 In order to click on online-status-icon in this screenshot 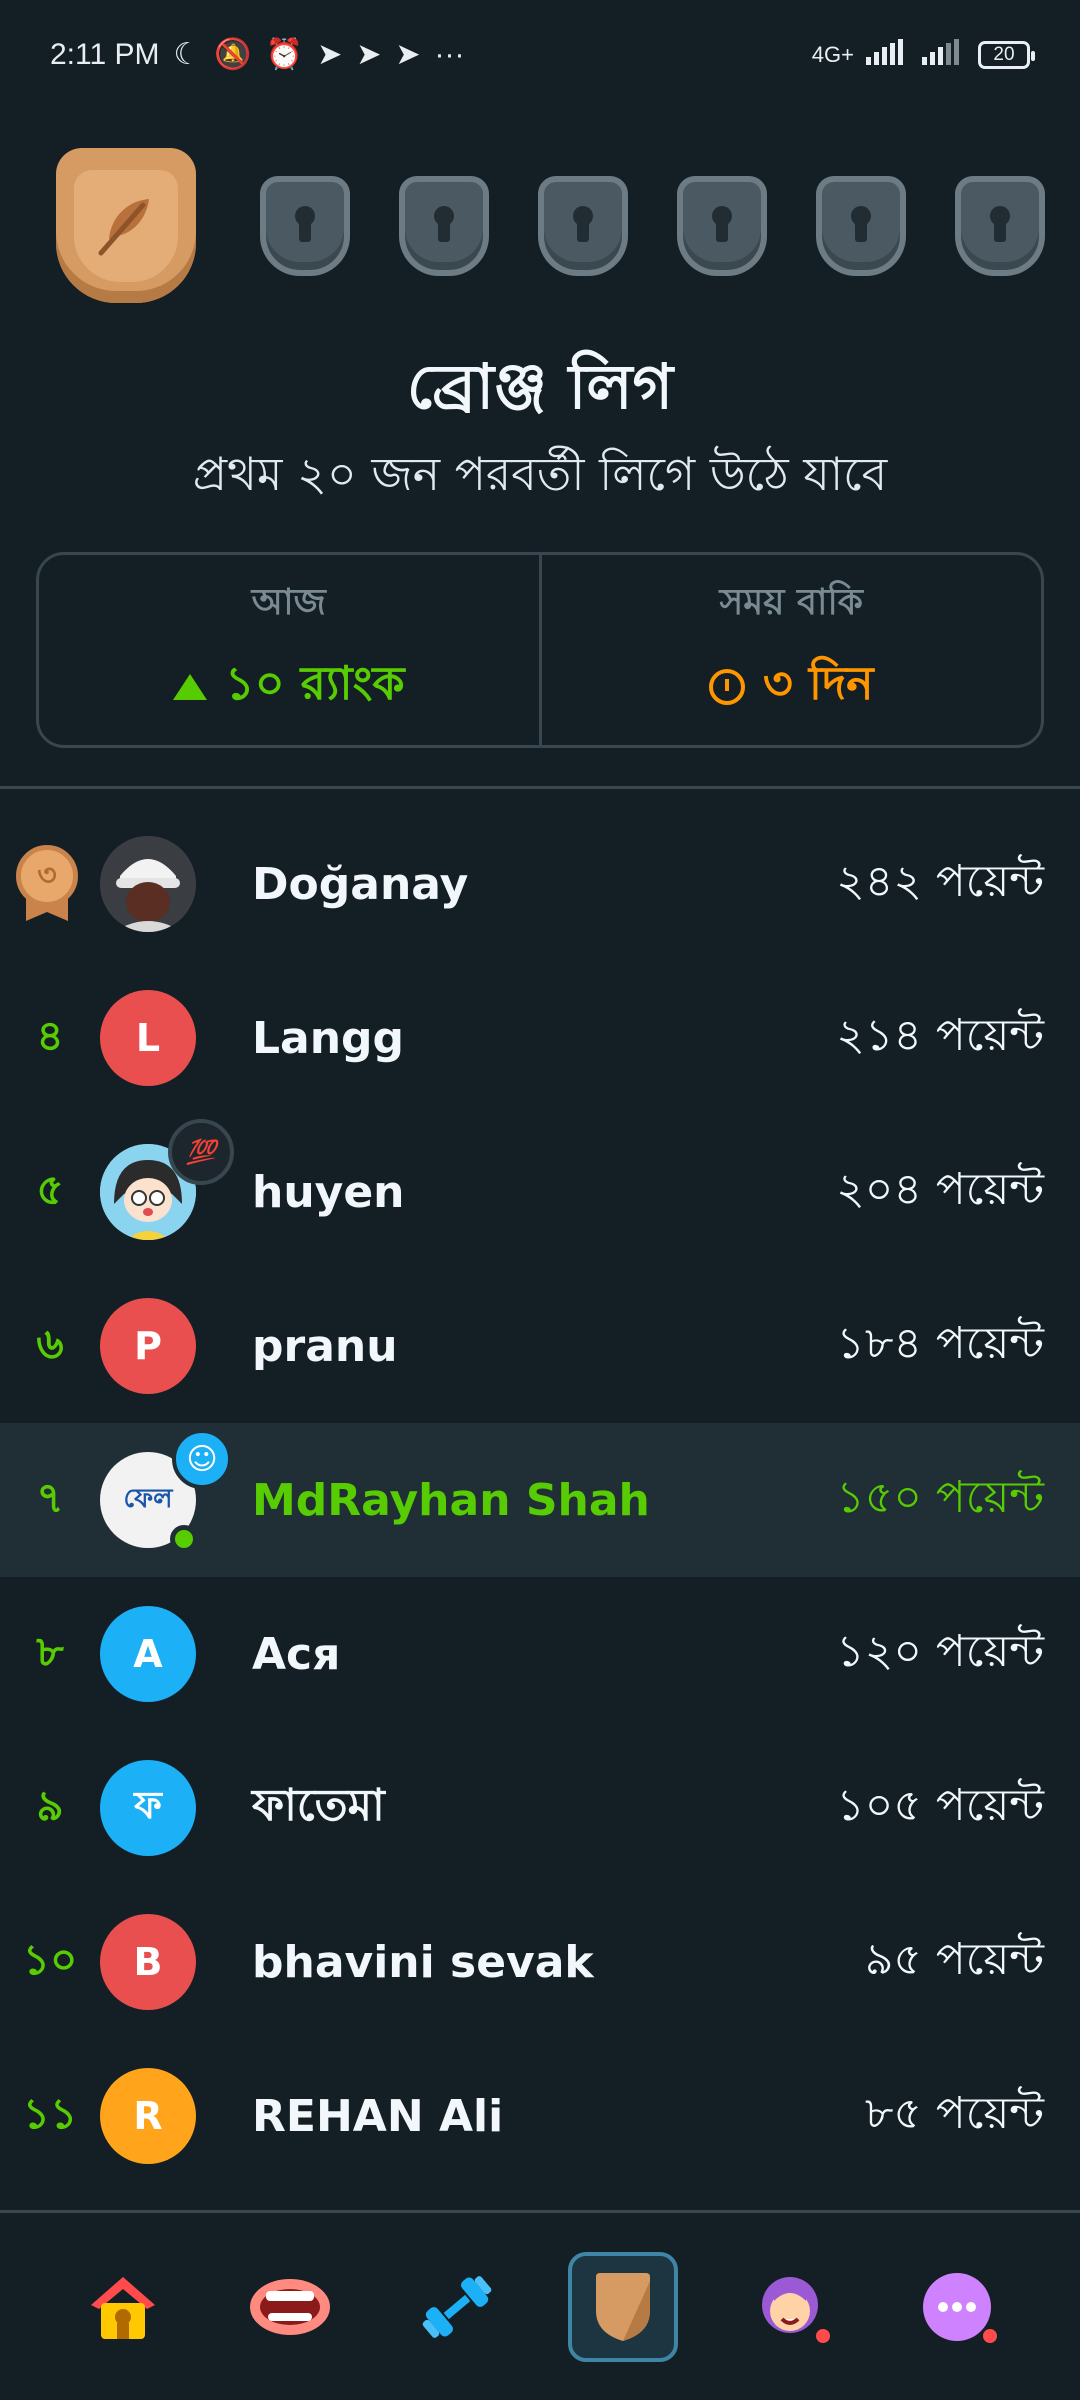, I will do `click(184, 1539)`.